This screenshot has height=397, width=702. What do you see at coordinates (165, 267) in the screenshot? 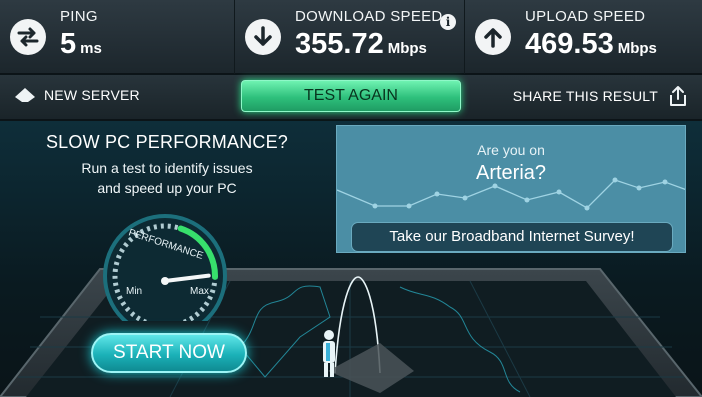
I see `performance-gauge: PERFORMANCE Min Max` at bounding box center [165, 267].